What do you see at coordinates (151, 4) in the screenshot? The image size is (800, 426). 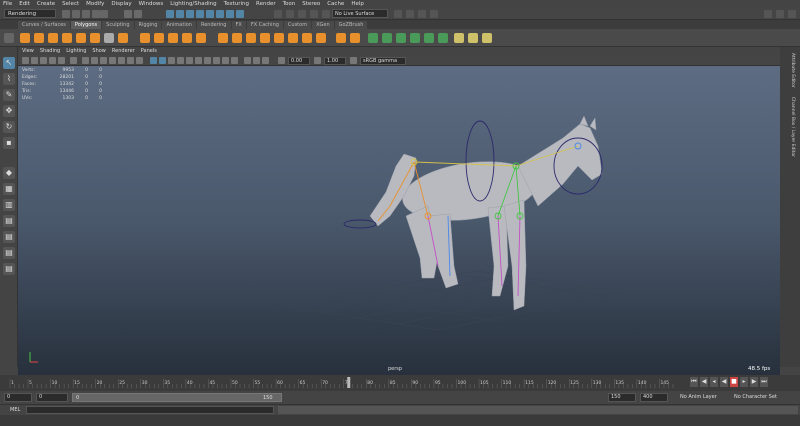 I see `menu-windows: Windows` at bounding box center [151, 4].